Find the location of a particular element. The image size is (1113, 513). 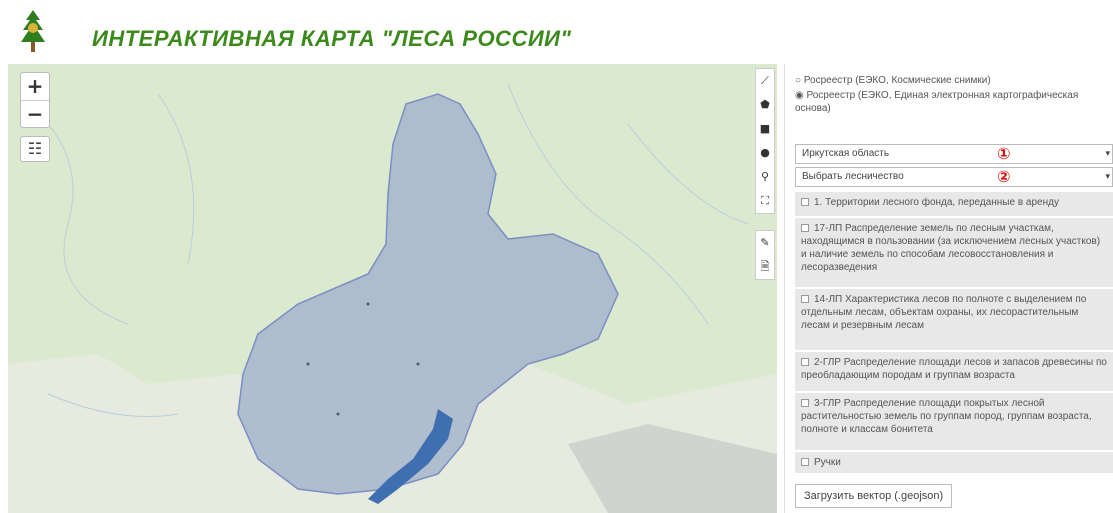

region-select-value: Иркутская область is located at coordinates (846, 153).